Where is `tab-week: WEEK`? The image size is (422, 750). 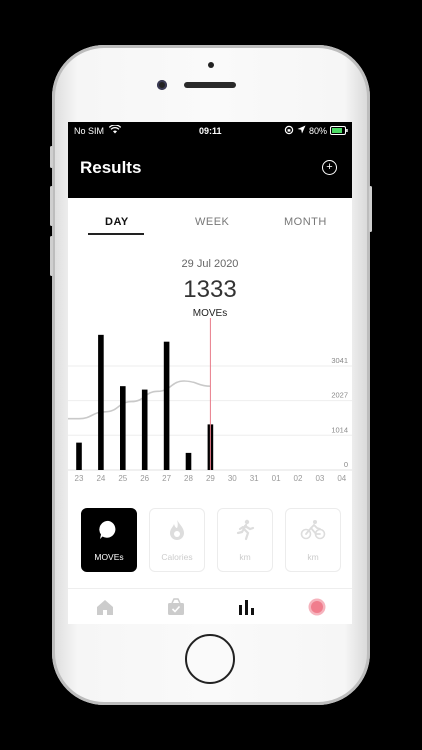 tab-week: WEEK is located at coordinates (212, 222).